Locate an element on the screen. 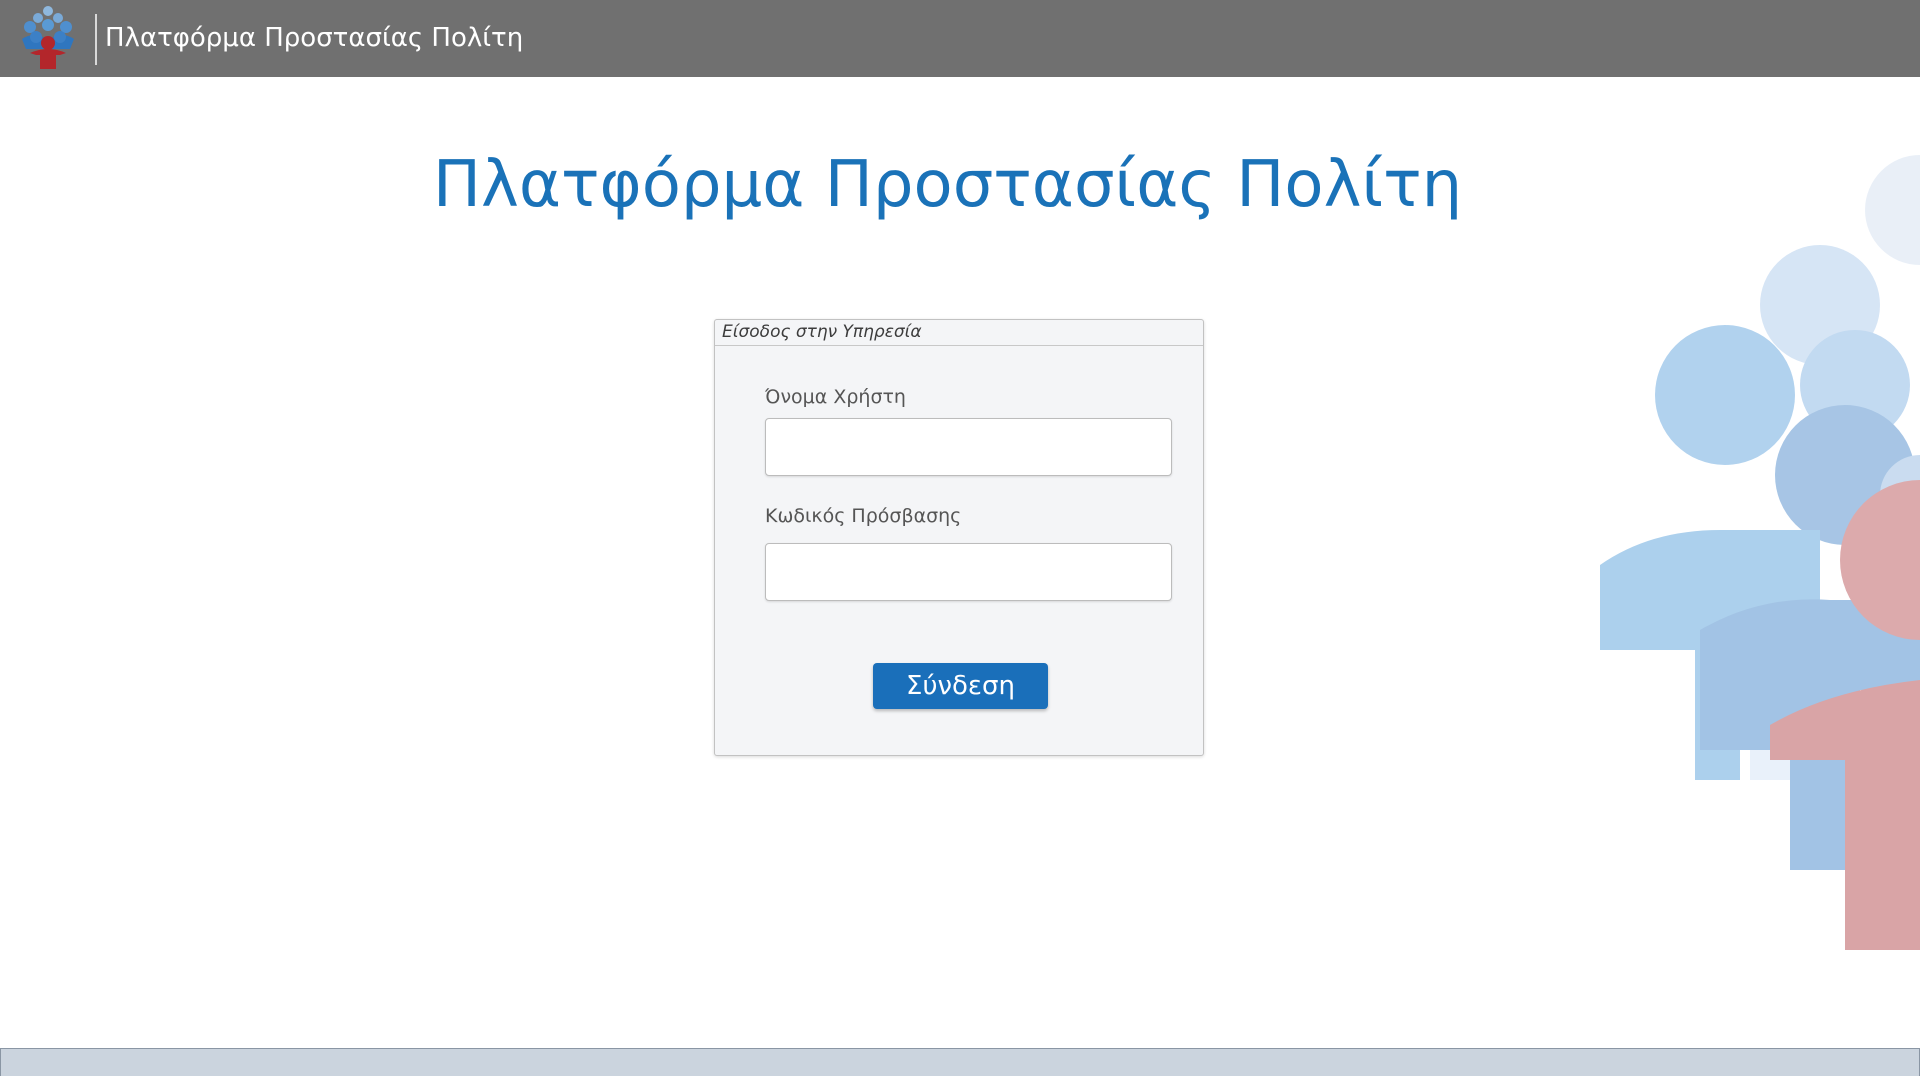 The image size is (1920, 1076). decorative-people-graphic is located at coordinates (1760, 552).